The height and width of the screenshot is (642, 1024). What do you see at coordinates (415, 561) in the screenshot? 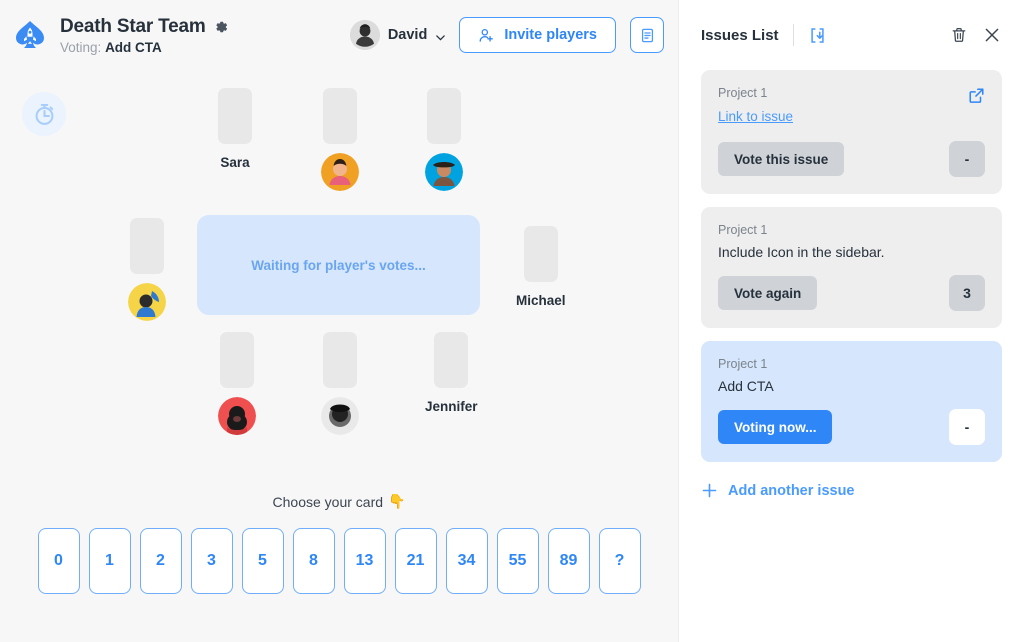
I see `deck-card: 21` at bounding box center [415, 561].